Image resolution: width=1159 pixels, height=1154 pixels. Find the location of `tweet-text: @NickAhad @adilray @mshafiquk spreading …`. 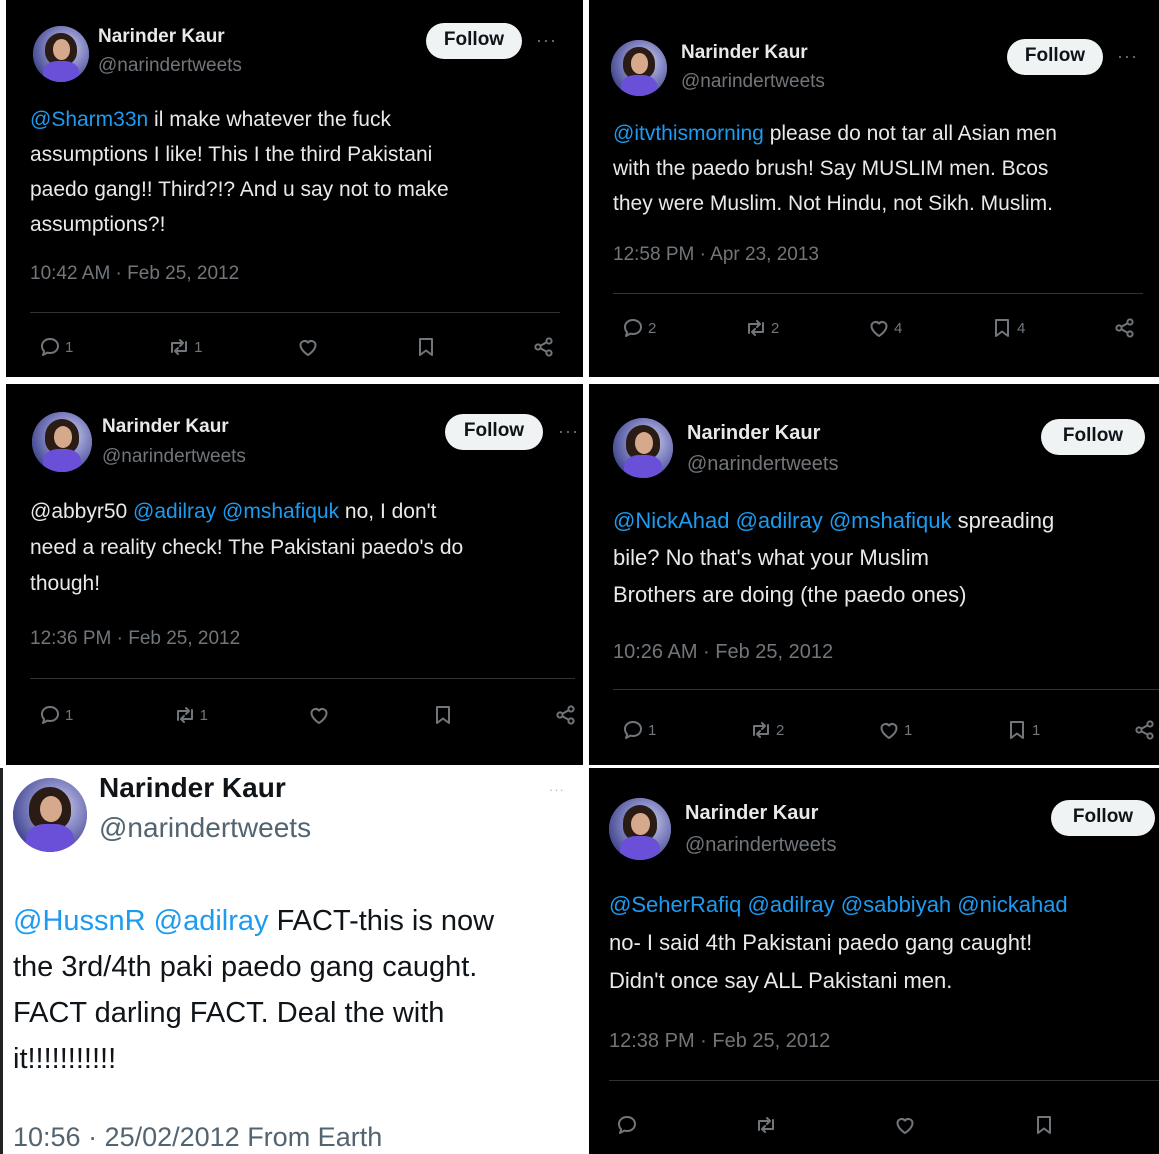

tweet-text: @NickAhad @adilray @mshafiquk spreading … is located at coordinates (886, 557).